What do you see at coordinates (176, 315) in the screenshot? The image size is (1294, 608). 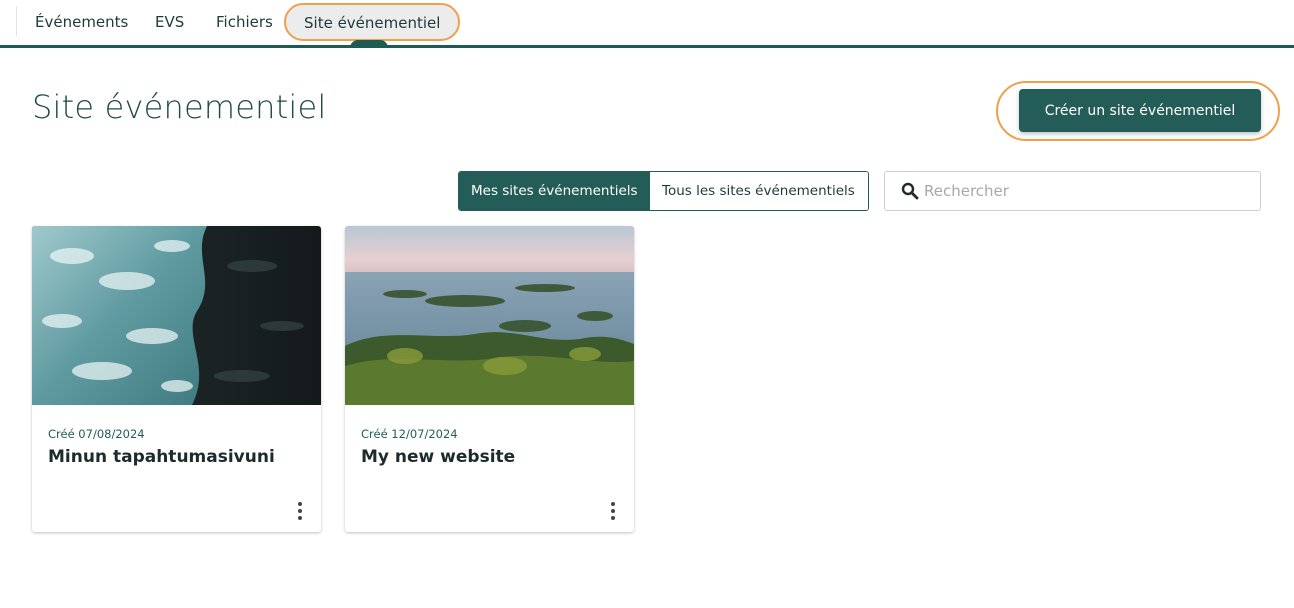 I see `card-thumbnail-ocean` at bounding box center [176, 315].